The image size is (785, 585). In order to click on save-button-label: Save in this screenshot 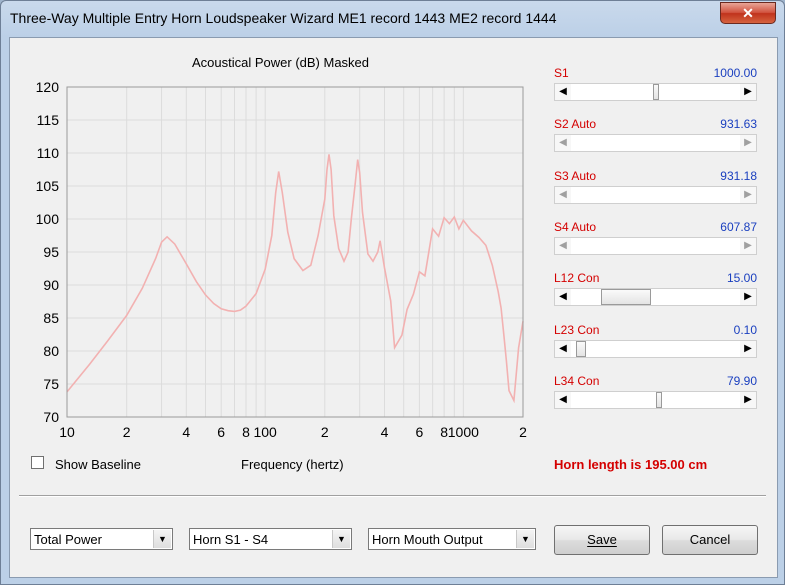, I will do `click(602, 539)`.